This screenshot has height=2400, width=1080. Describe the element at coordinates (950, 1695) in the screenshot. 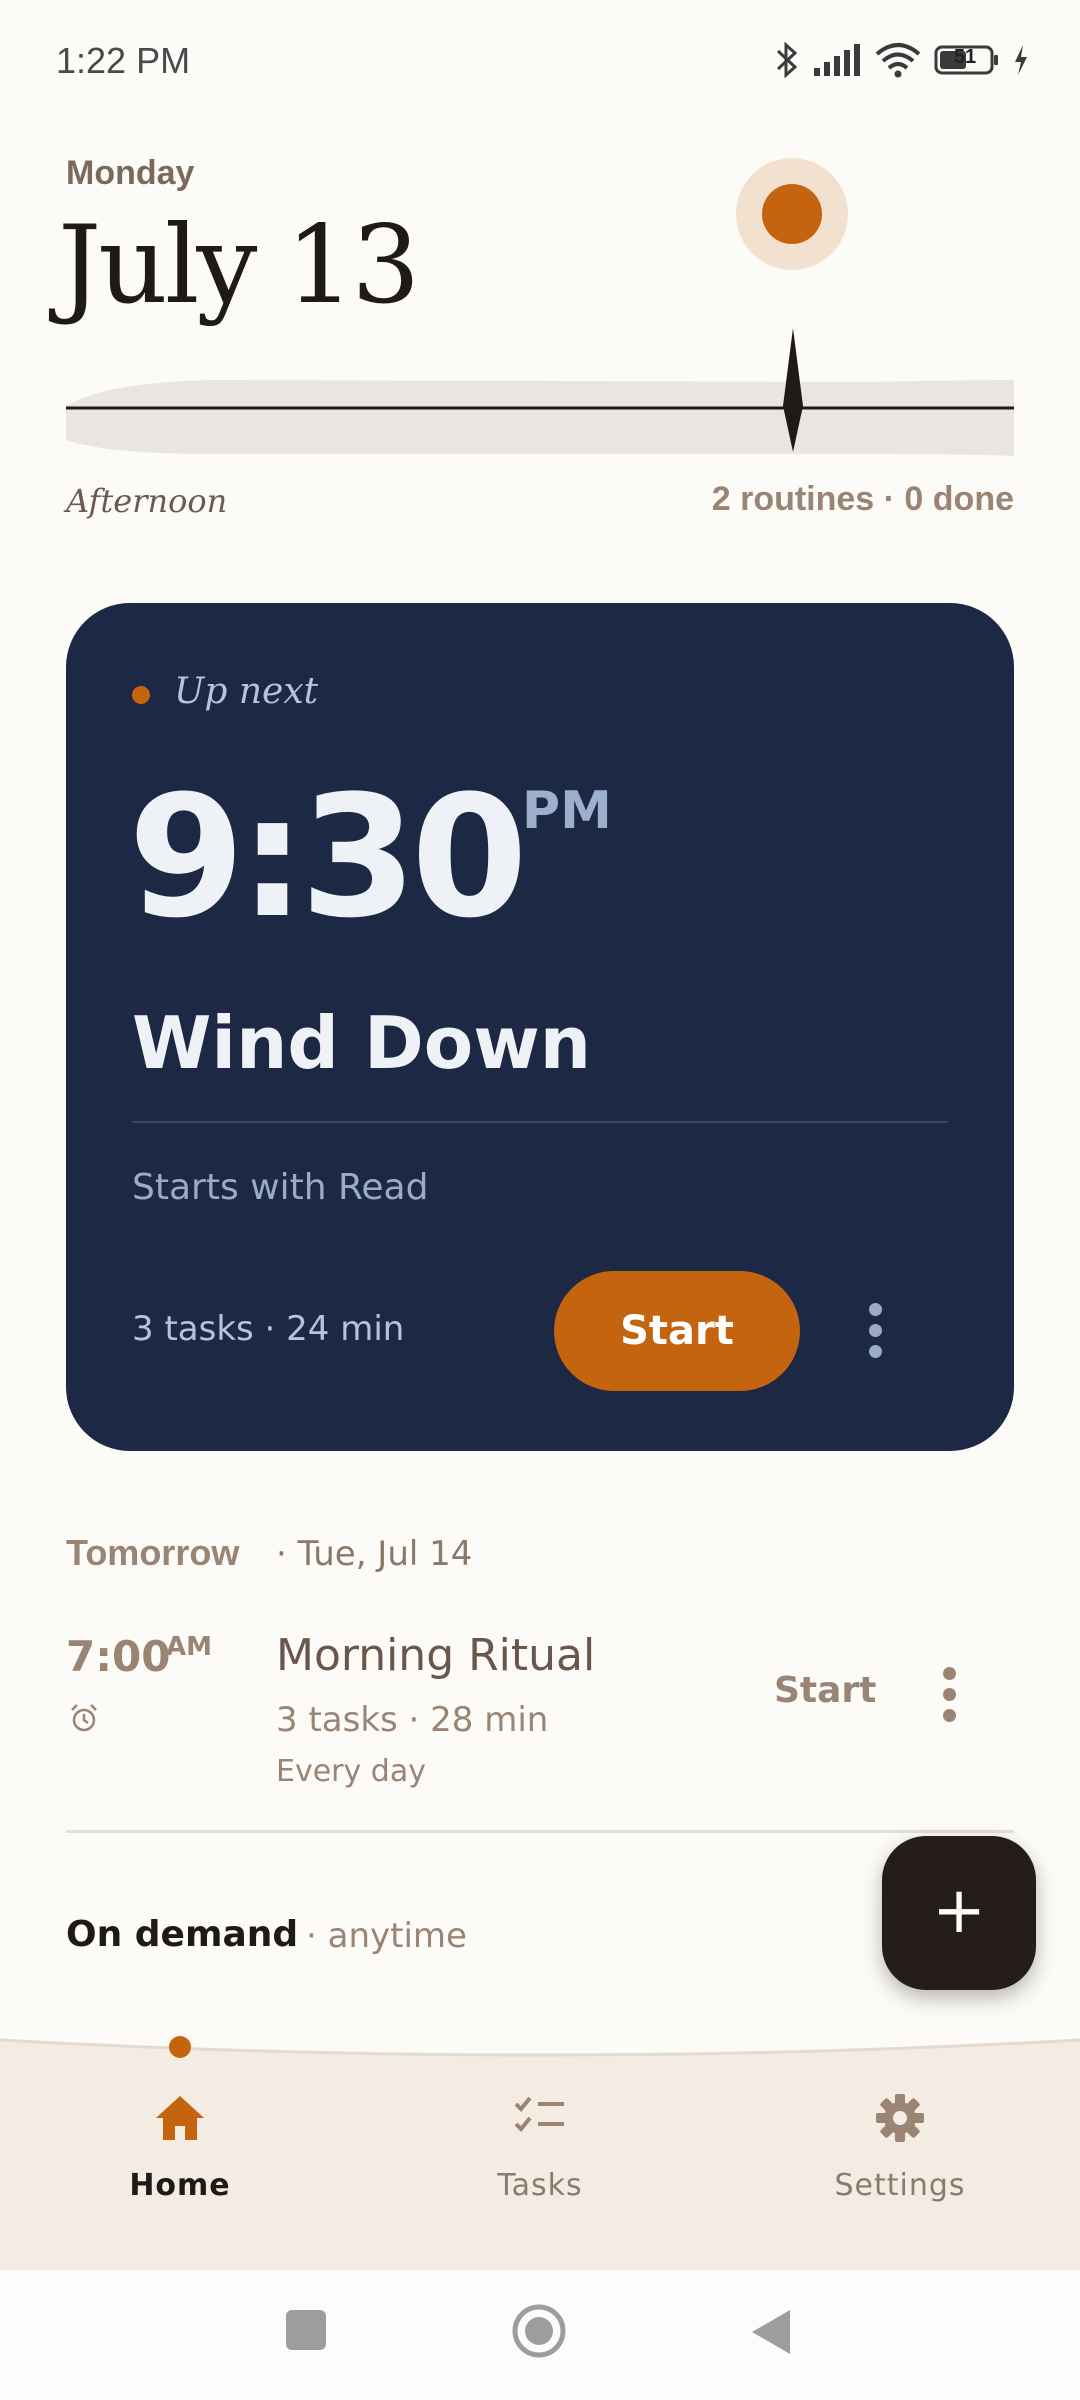

I see `routine-more-icon` at that location.